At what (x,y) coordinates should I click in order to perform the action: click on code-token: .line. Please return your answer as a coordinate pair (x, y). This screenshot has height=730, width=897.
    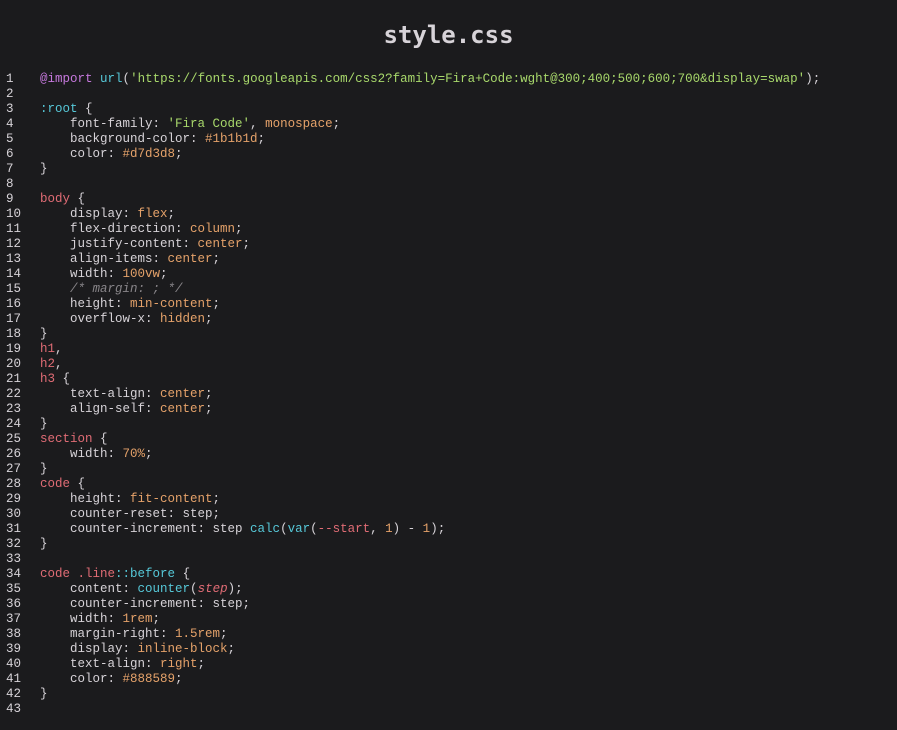
    Looking at the image, I should click on (96, 574).